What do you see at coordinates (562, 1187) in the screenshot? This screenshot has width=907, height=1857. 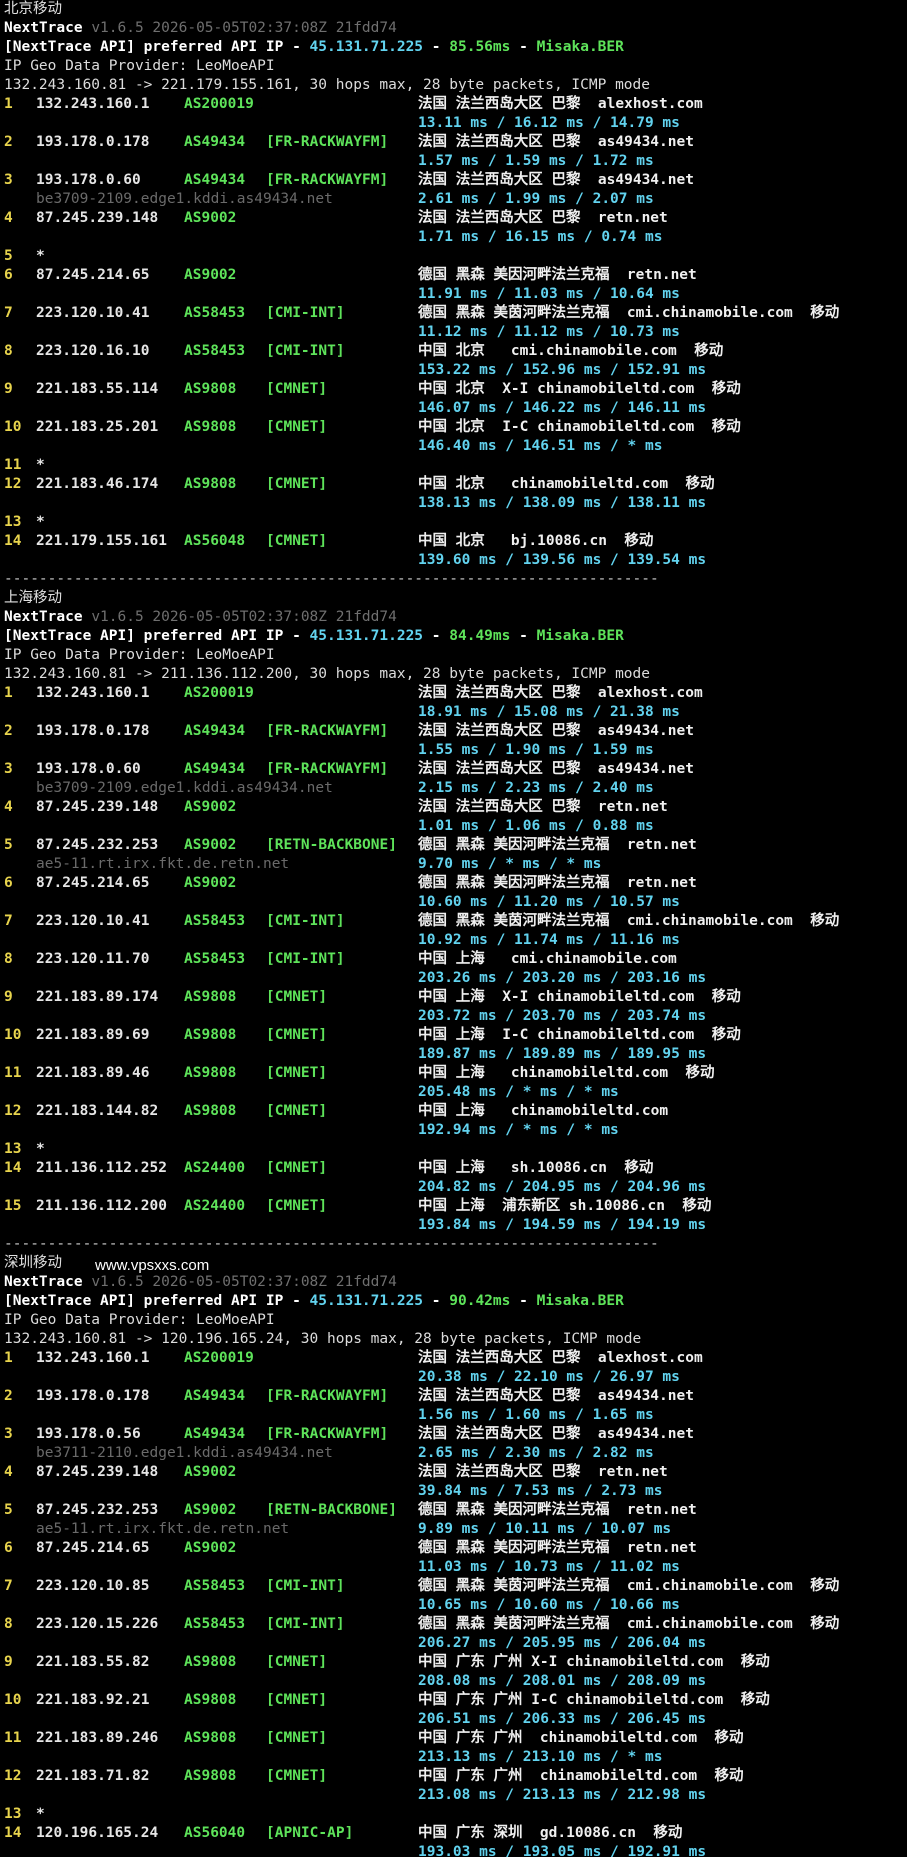 I see `hop-rtt: 204.82 ms / 204.95 ms / 204.96 ms` at bounding box center [562, 1187].